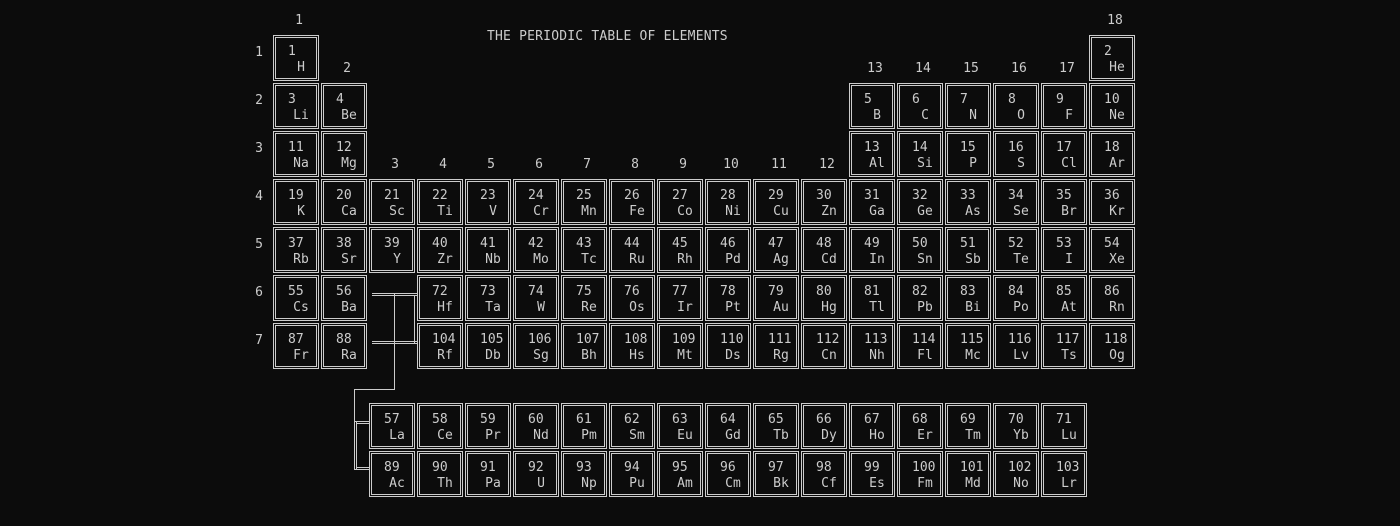  Describe the element at coordinates (680, 202) in the screenshot. I see `element-cell-co: 27 Co` at that location.